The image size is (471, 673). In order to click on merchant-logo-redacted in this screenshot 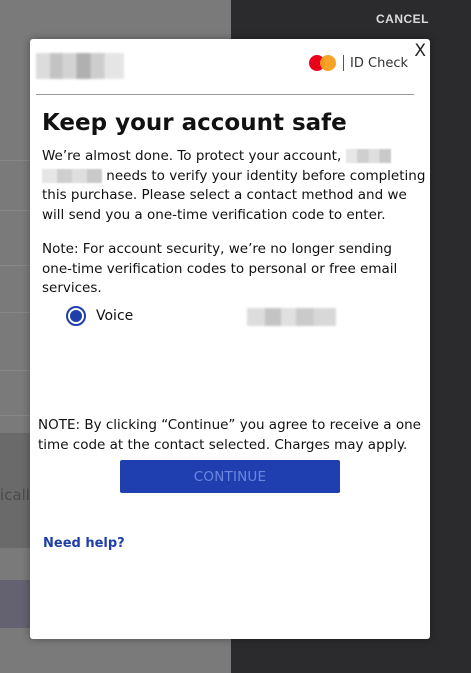, I will do `click(80, 66)`.